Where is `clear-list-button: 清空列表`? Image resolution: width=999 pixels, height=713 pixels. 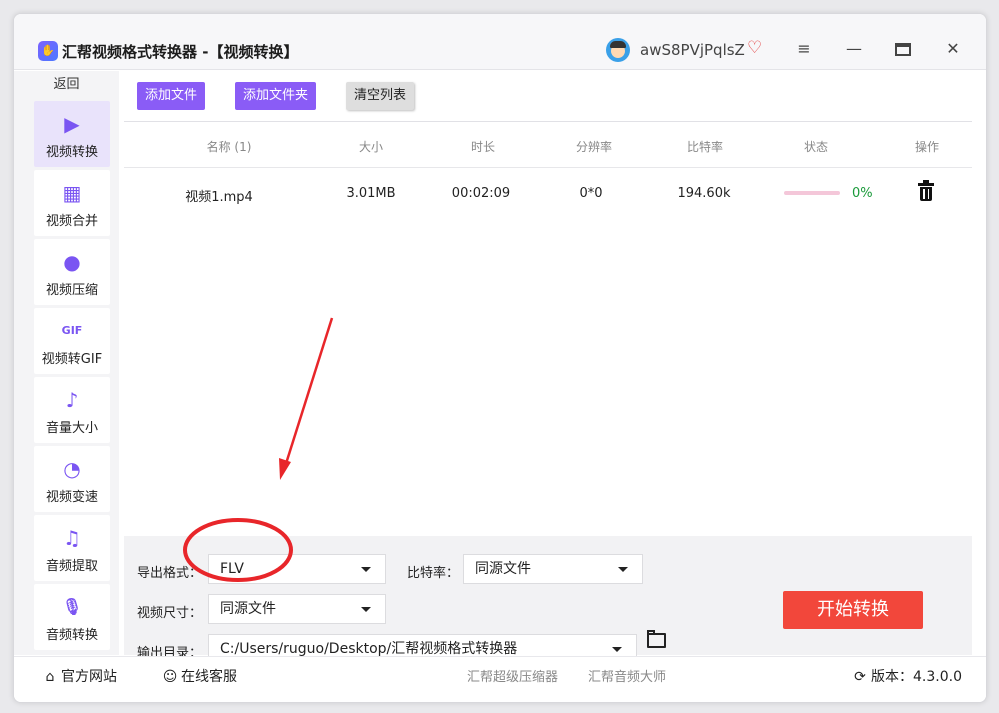
clear-list-button: 清空列表 is located at coordinates (380, 96).